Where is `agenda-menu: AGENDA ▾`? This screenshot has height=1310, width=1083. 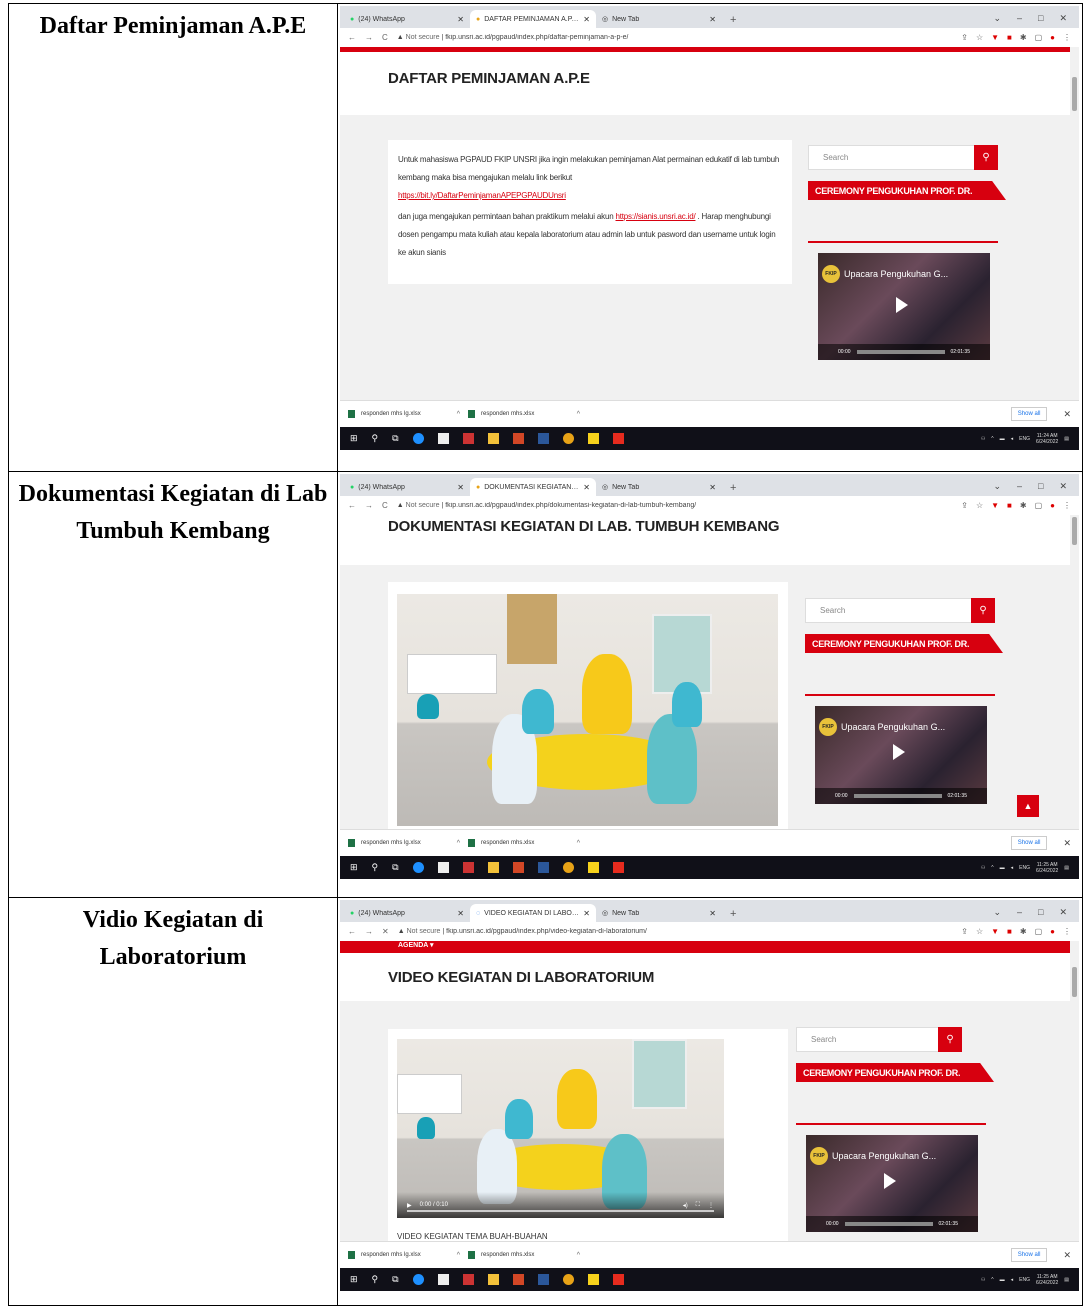 agenda-menu: AGENDA ▾ is located at coordinates (416, 945).